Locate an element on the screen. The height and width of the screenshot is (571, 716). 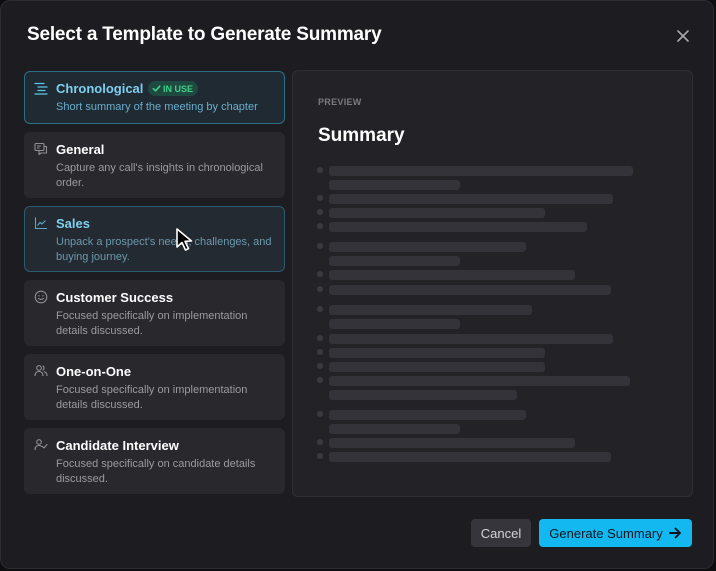
cancel-button: Cancel is located at coordinates (501, 533).